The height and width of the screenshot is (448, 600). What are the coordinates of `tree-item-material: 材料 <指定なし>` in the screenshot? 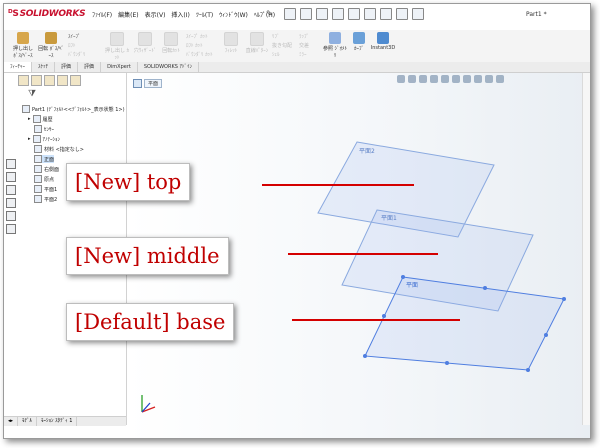 It's located at (59, 149).